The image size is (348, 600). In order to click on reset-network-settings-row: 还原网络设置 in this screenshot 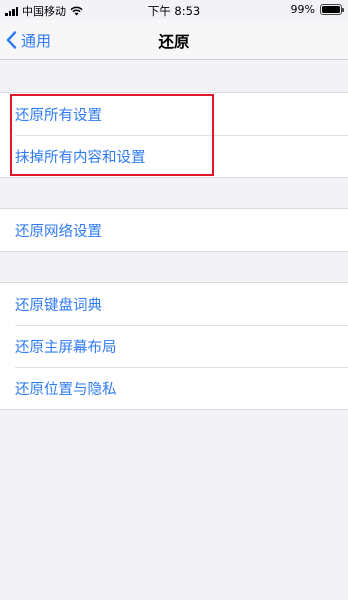, I will do `click(174, 230)`.